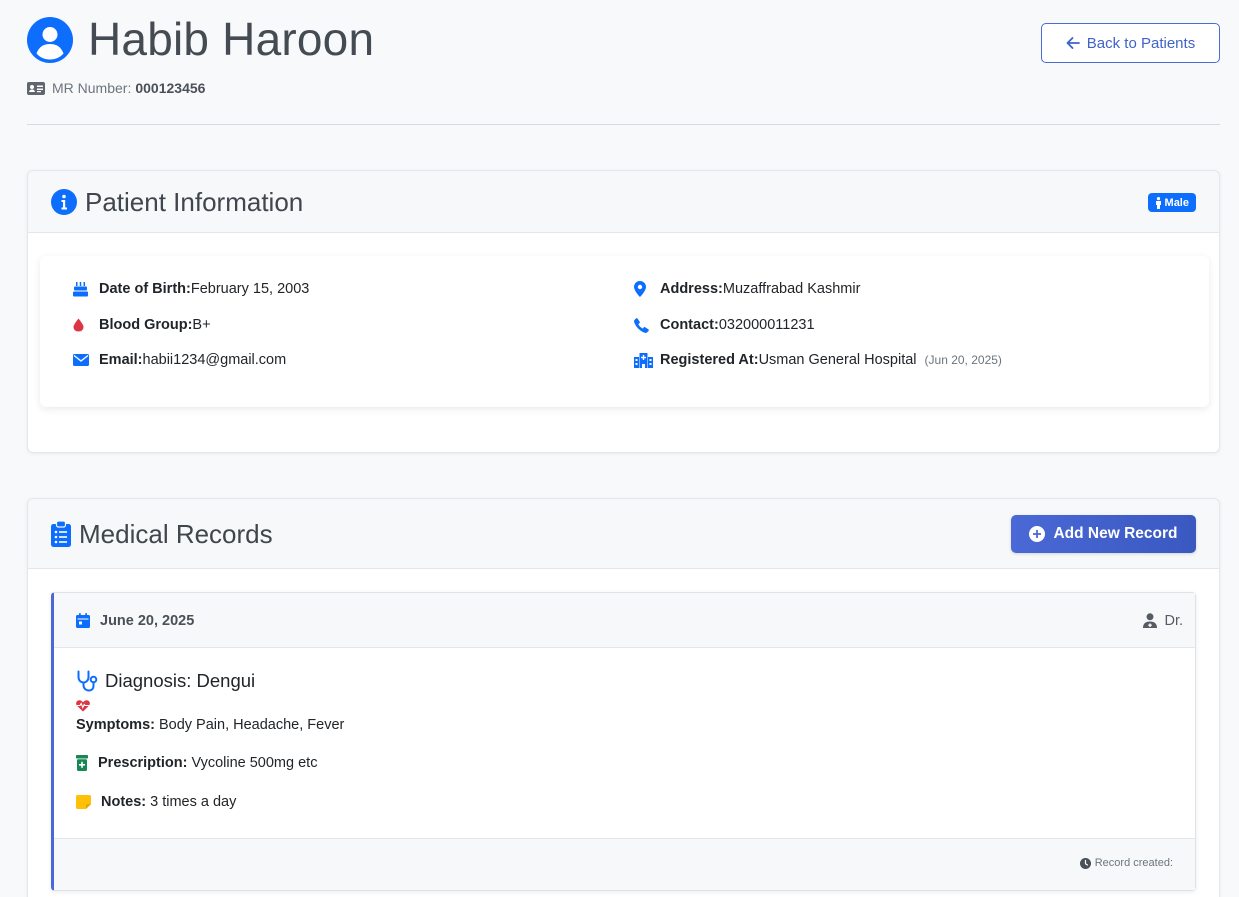 Image resolution: width=1239 pixels, height=897 pixels. Describe the element at coordinates (623, 202) in the screenshot. I see `patient-information-header: Patient Information Male` at that location.